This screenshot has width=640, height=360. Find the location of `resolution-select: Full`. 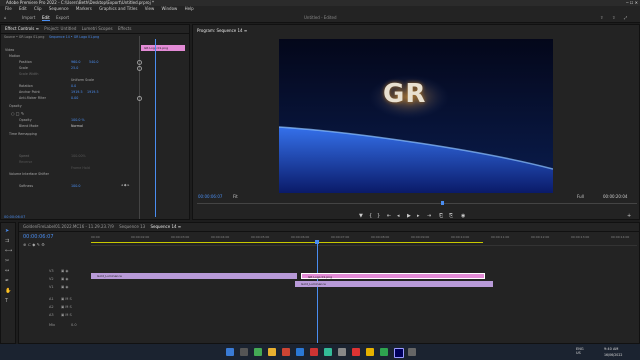

resolution-select: Full is located at coordinates (580, 196).